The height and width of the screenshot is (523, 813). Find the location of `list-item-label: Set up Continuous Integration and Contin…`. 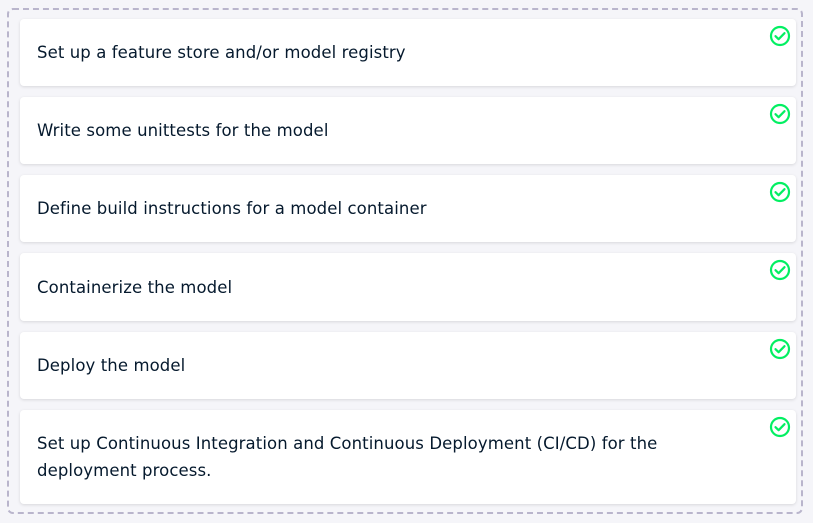

list-item-label: Set up Continuous Integration and Contin… is located at coordinates (347, 457).